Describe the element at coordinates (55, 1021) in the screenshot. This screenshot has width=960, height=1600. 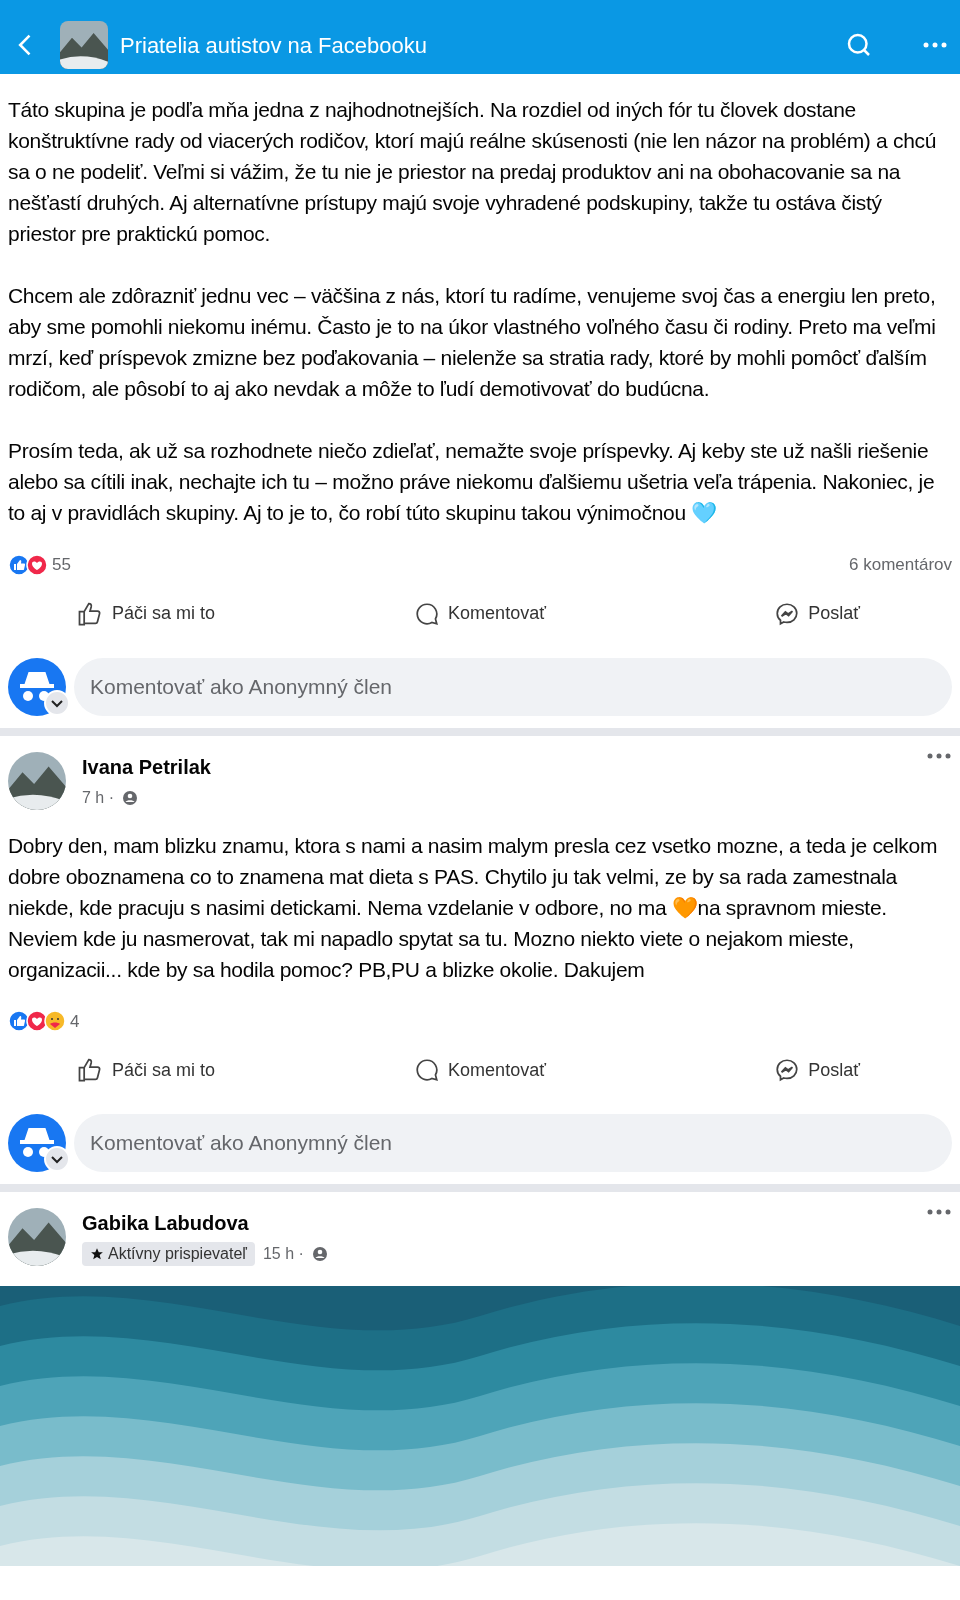
I see `care-reaction-icon` at that location.